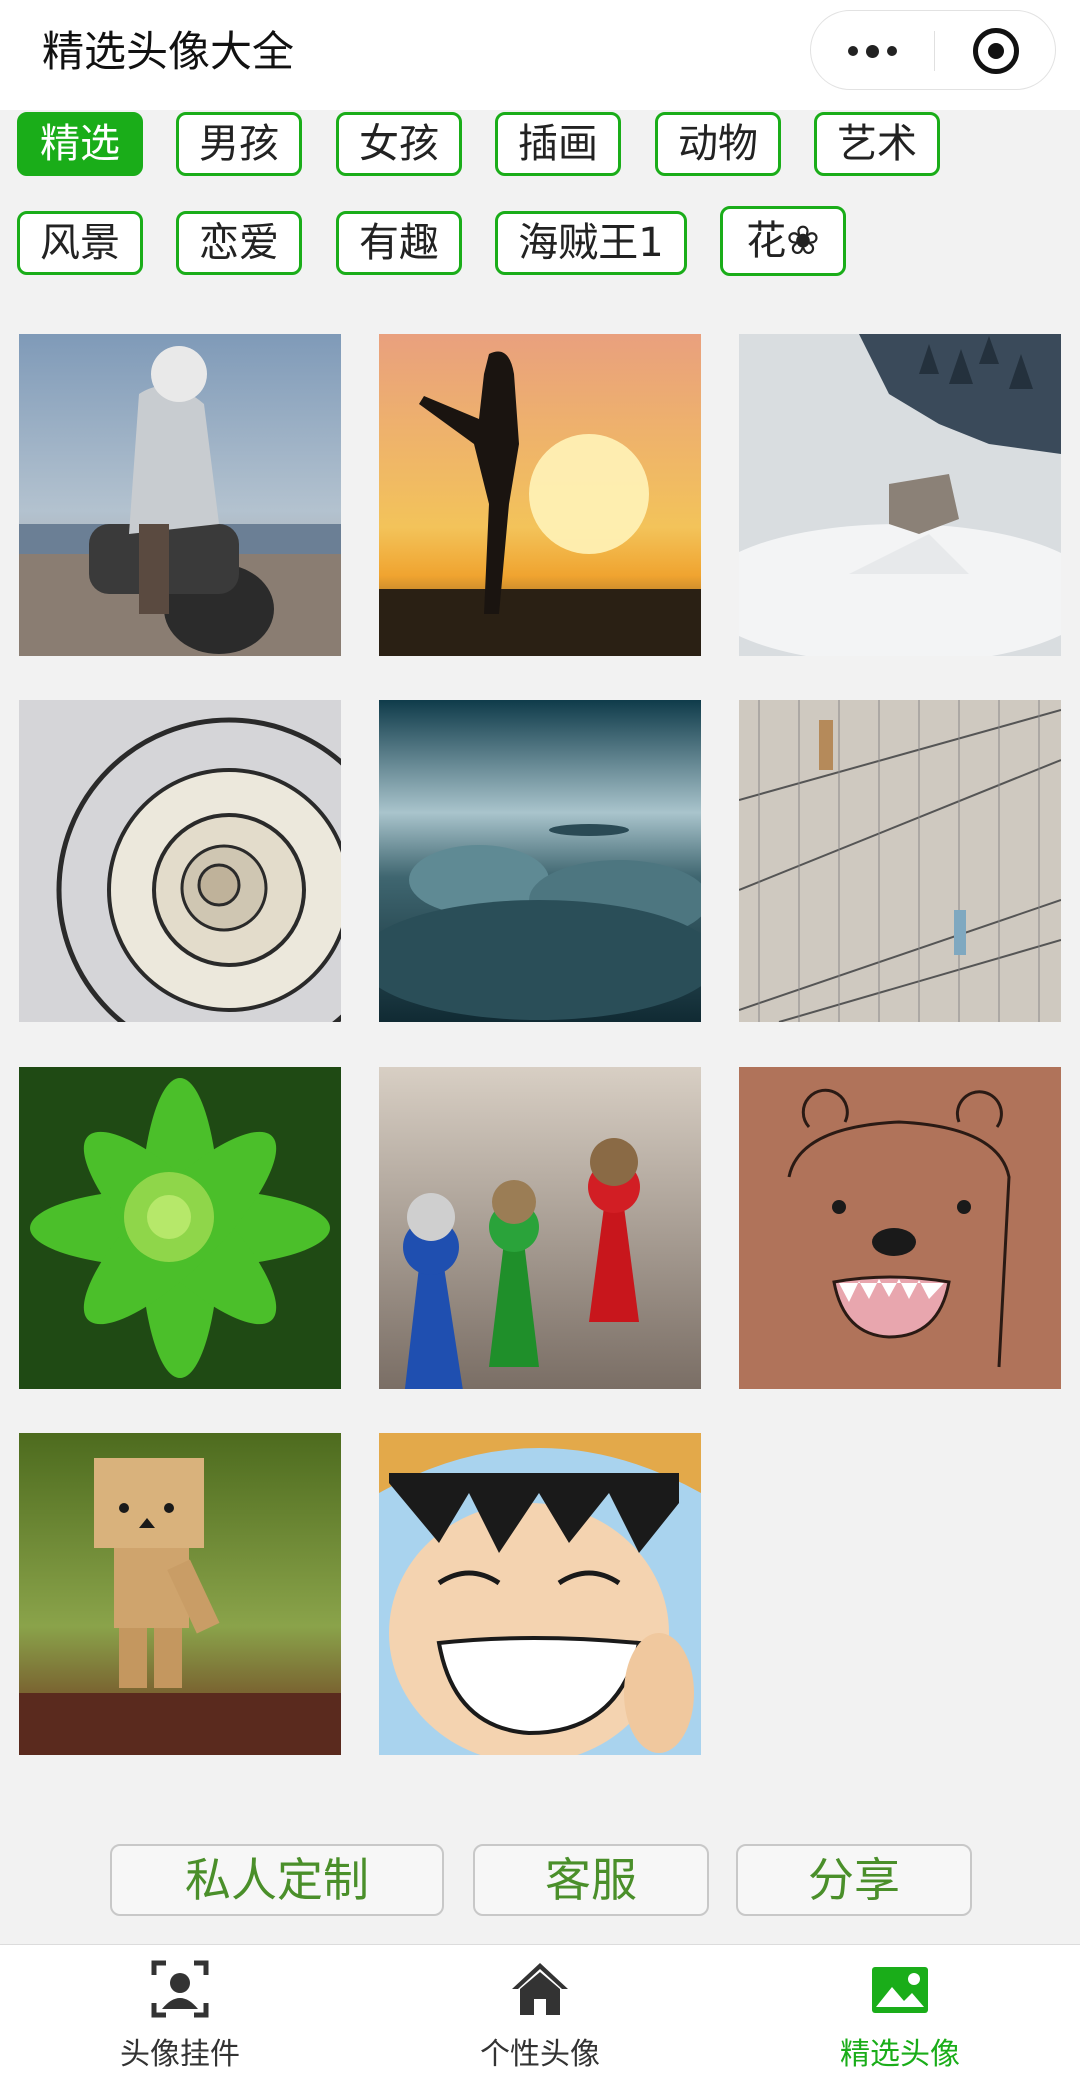  What do you see at coordinates (540, 1228) in the screenshot?
I see `game-pieces-thumb` at bounding box center [540, 1228].